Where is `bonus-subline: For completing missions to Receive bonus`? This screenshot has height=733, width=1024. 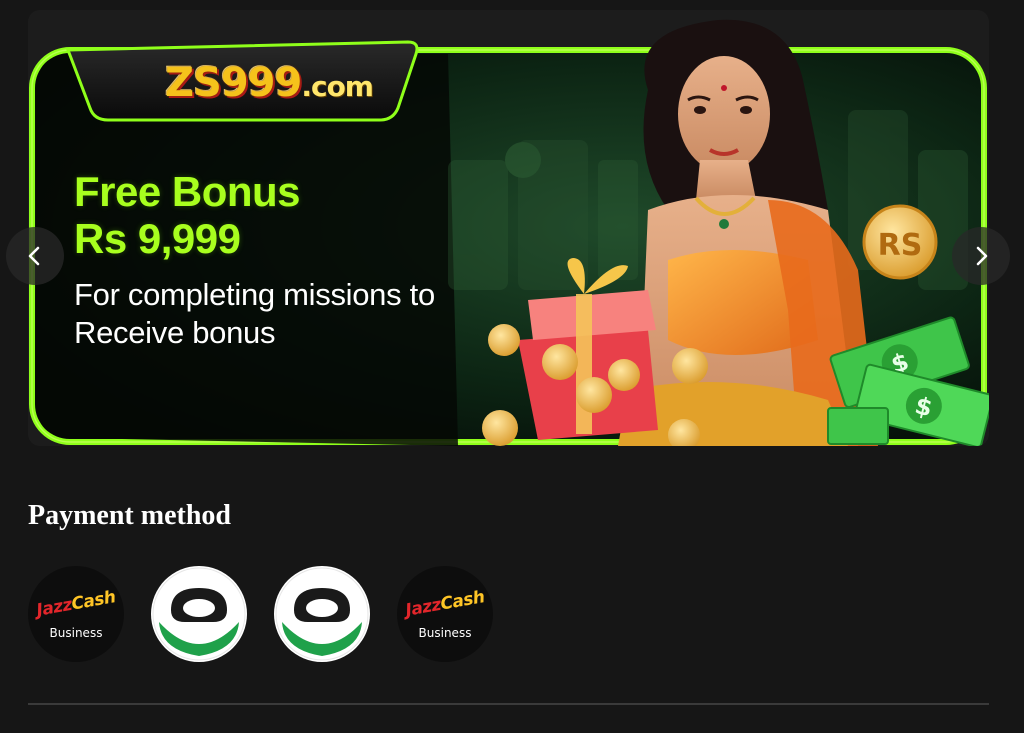 bonus-subline: For completing missions to Receive bonus is located at coordinates (254, 313).